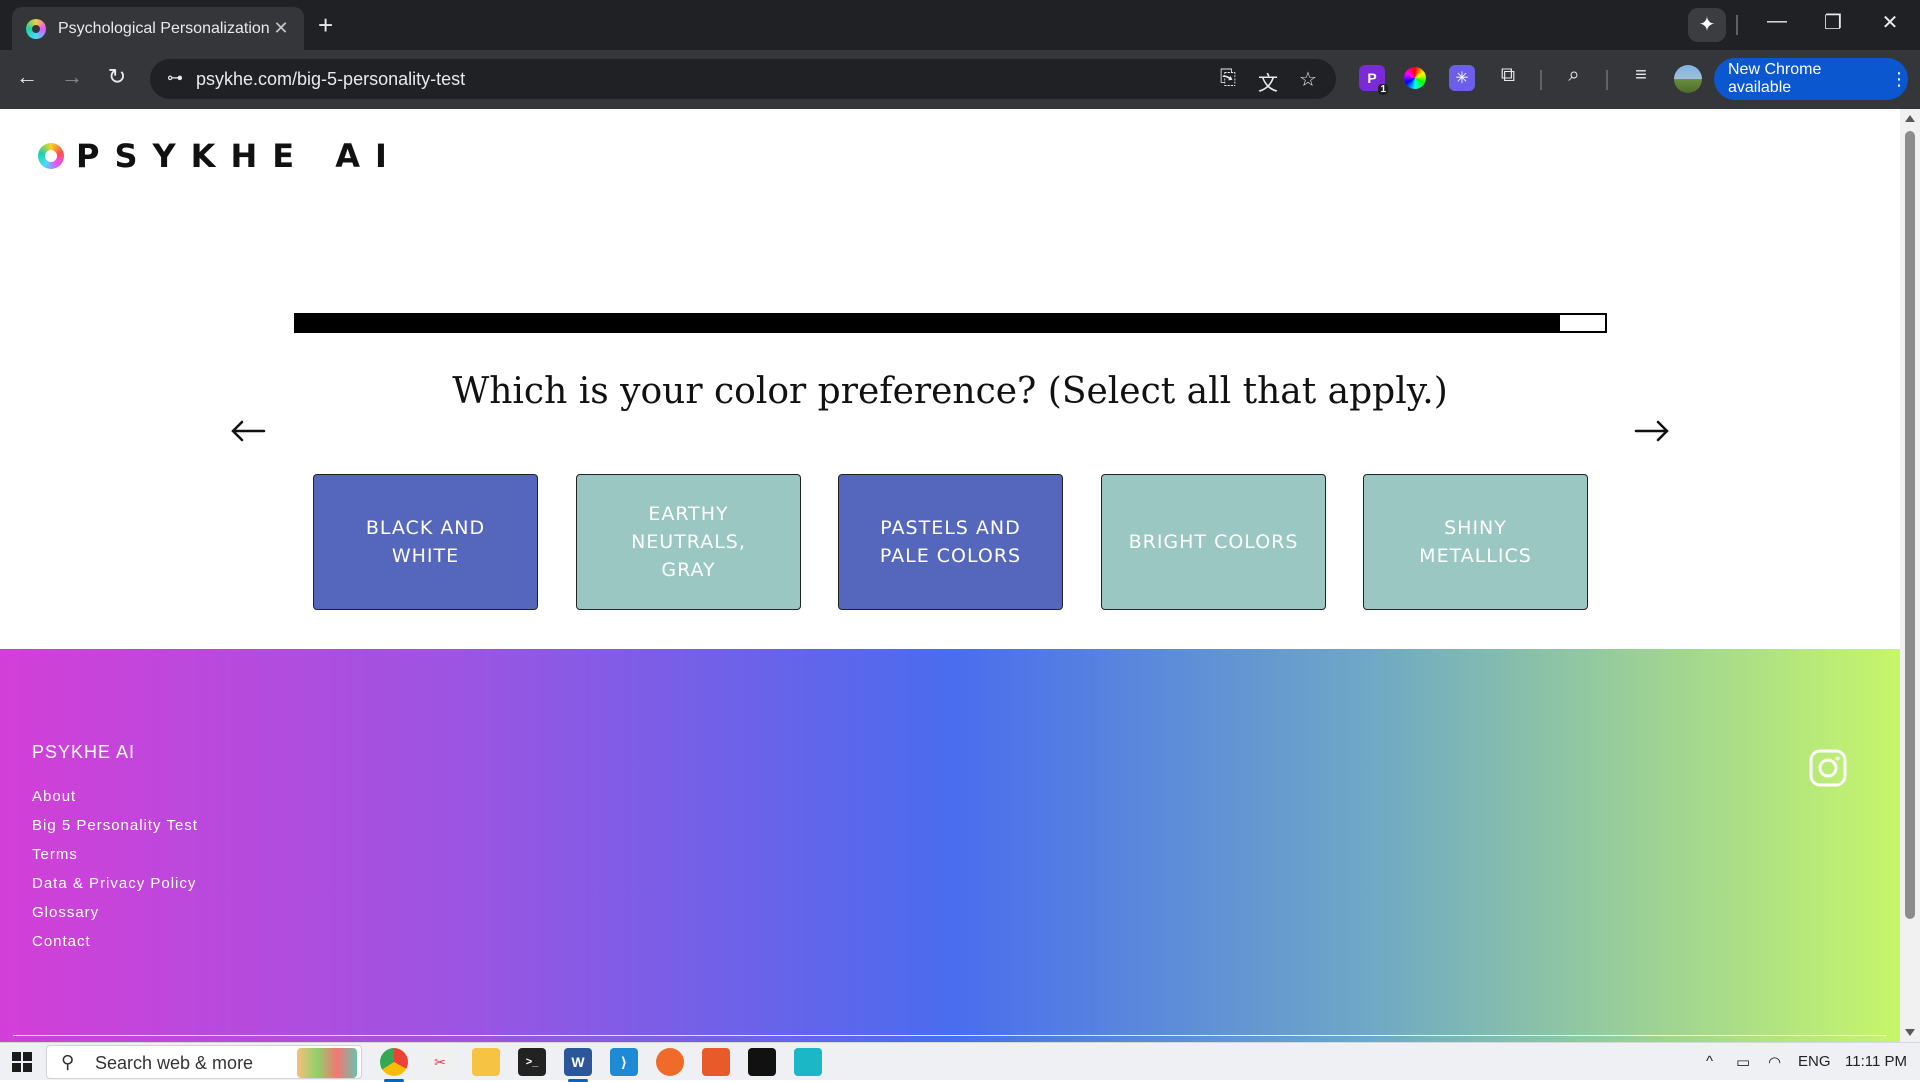 The width and height of the screenshot is (1920, 1082). I want to click on file-explorer-taskbar-icon, so click(486, 1062).